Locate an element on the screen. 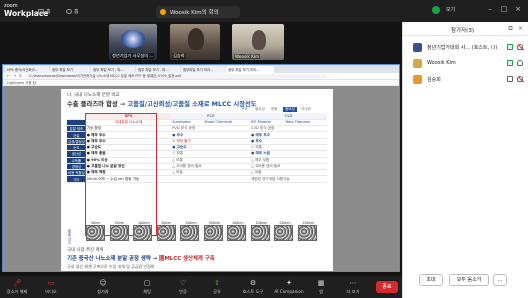 The width and height of the screenshot is (528, 298). popout-icon: ⧉ is located at coordinates (510, 28).